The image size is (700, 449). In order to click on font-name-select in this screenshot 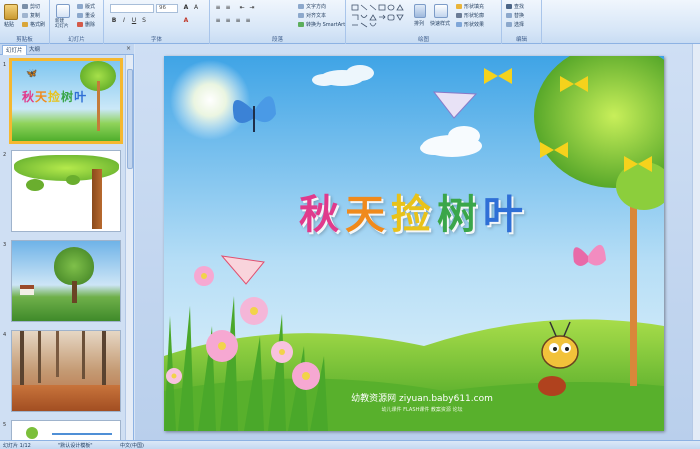, I will do `click(132, 8)`.